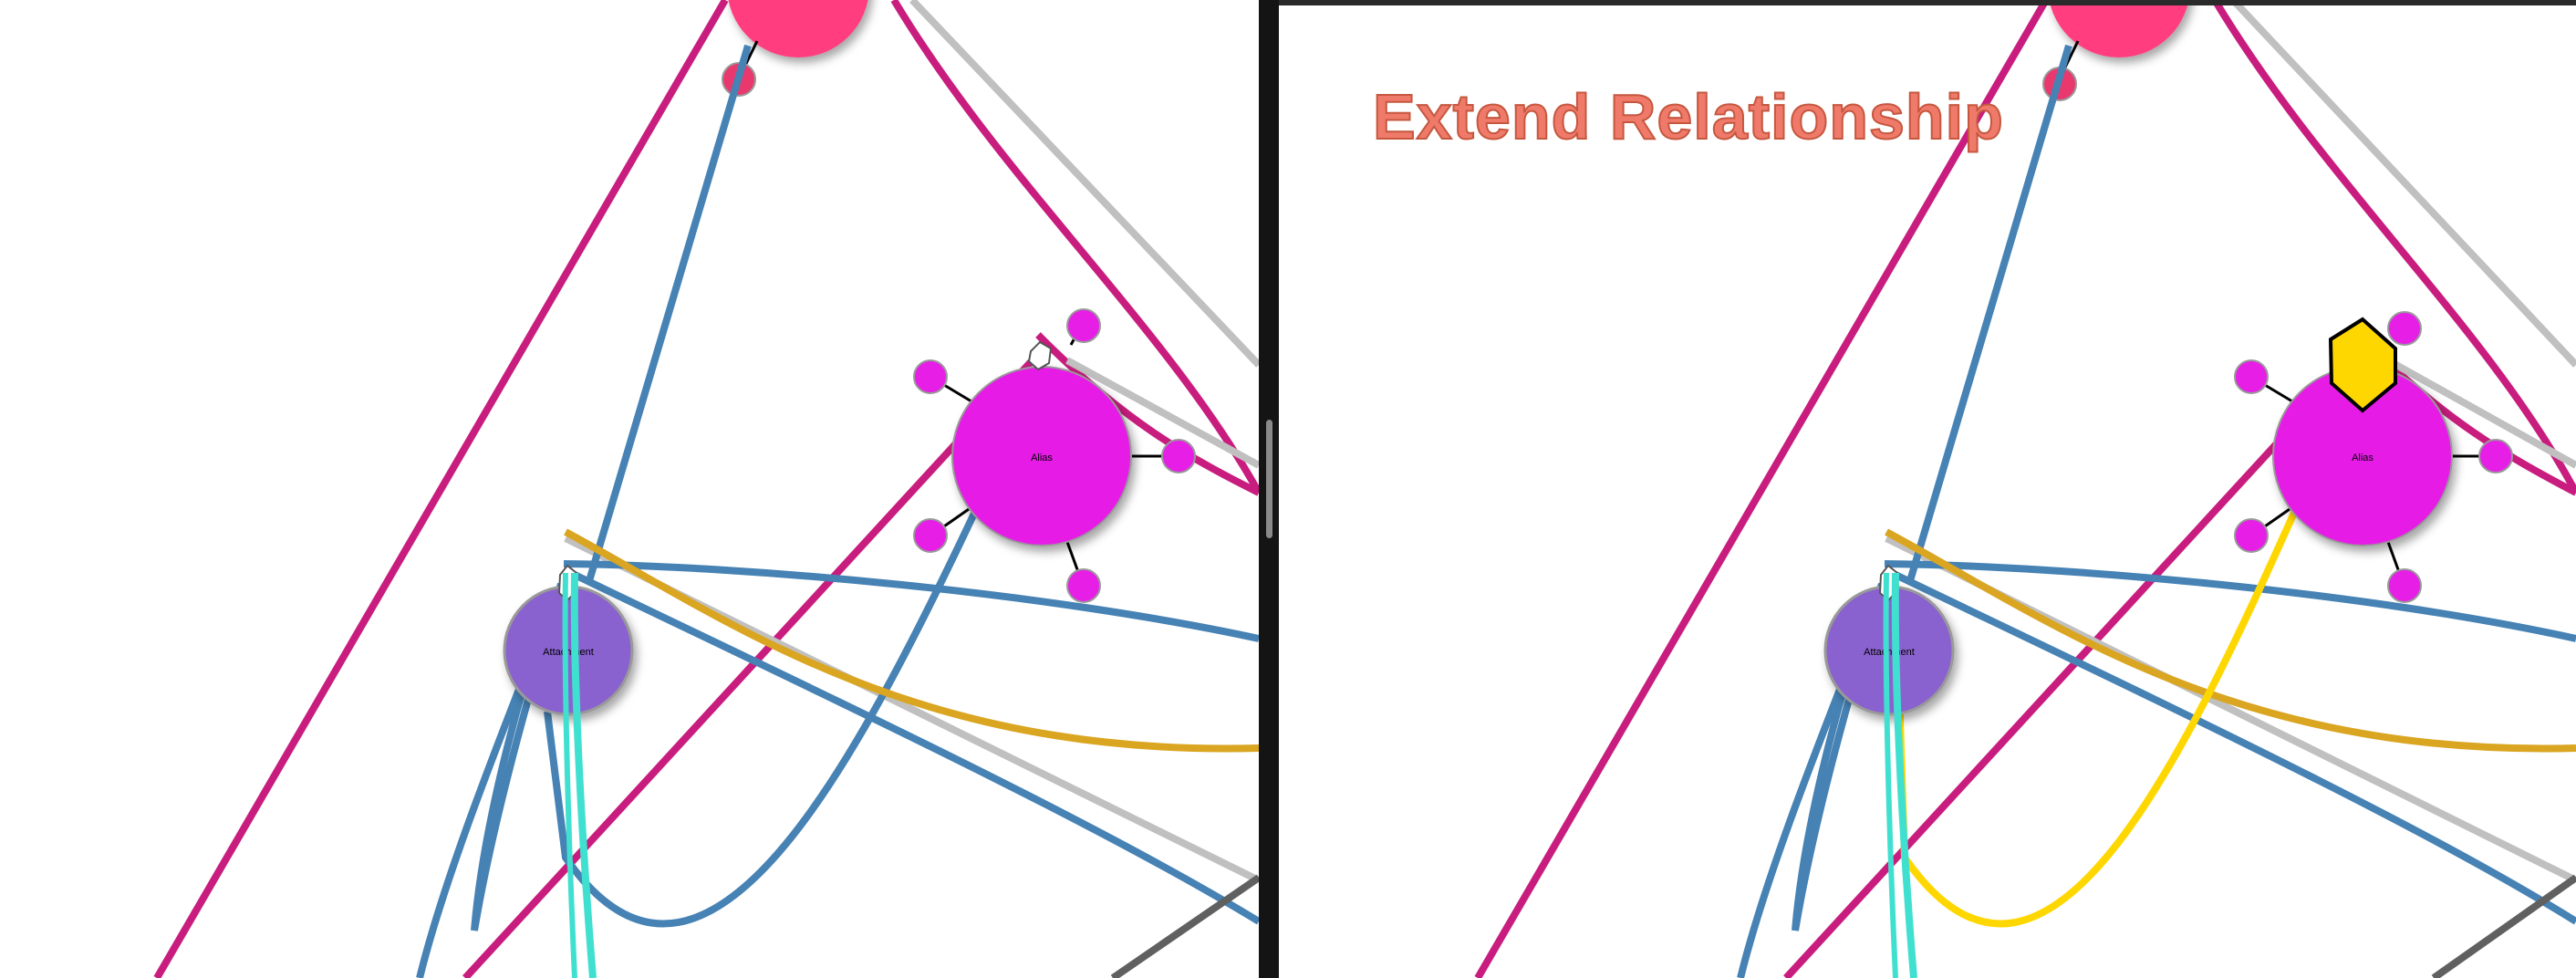 This screenshot has height=978, width=2576. What do you see at coordinates (1688, 117) in the screenshot?
I see `panel-title: Extend Relationship` at bounding box center [1688, 117].